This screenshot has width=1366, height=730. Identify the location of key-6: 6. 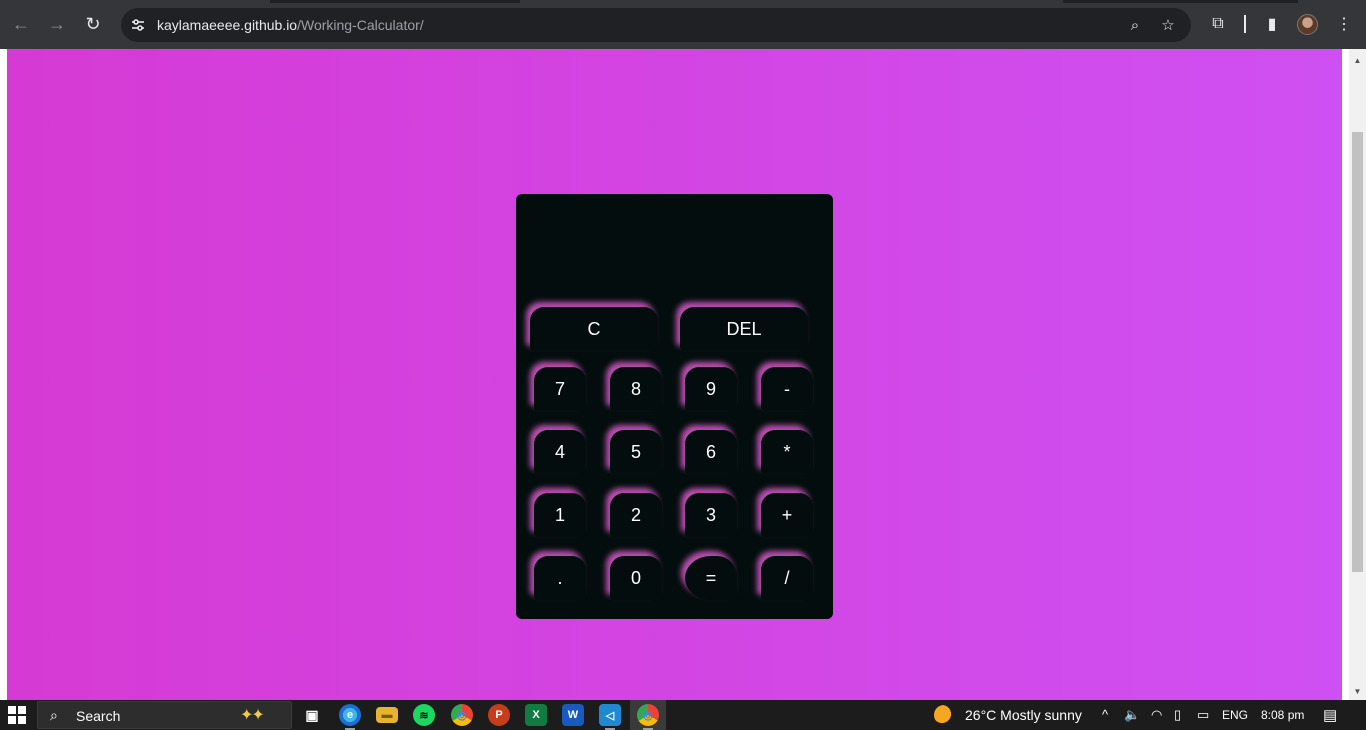
(711, 452).